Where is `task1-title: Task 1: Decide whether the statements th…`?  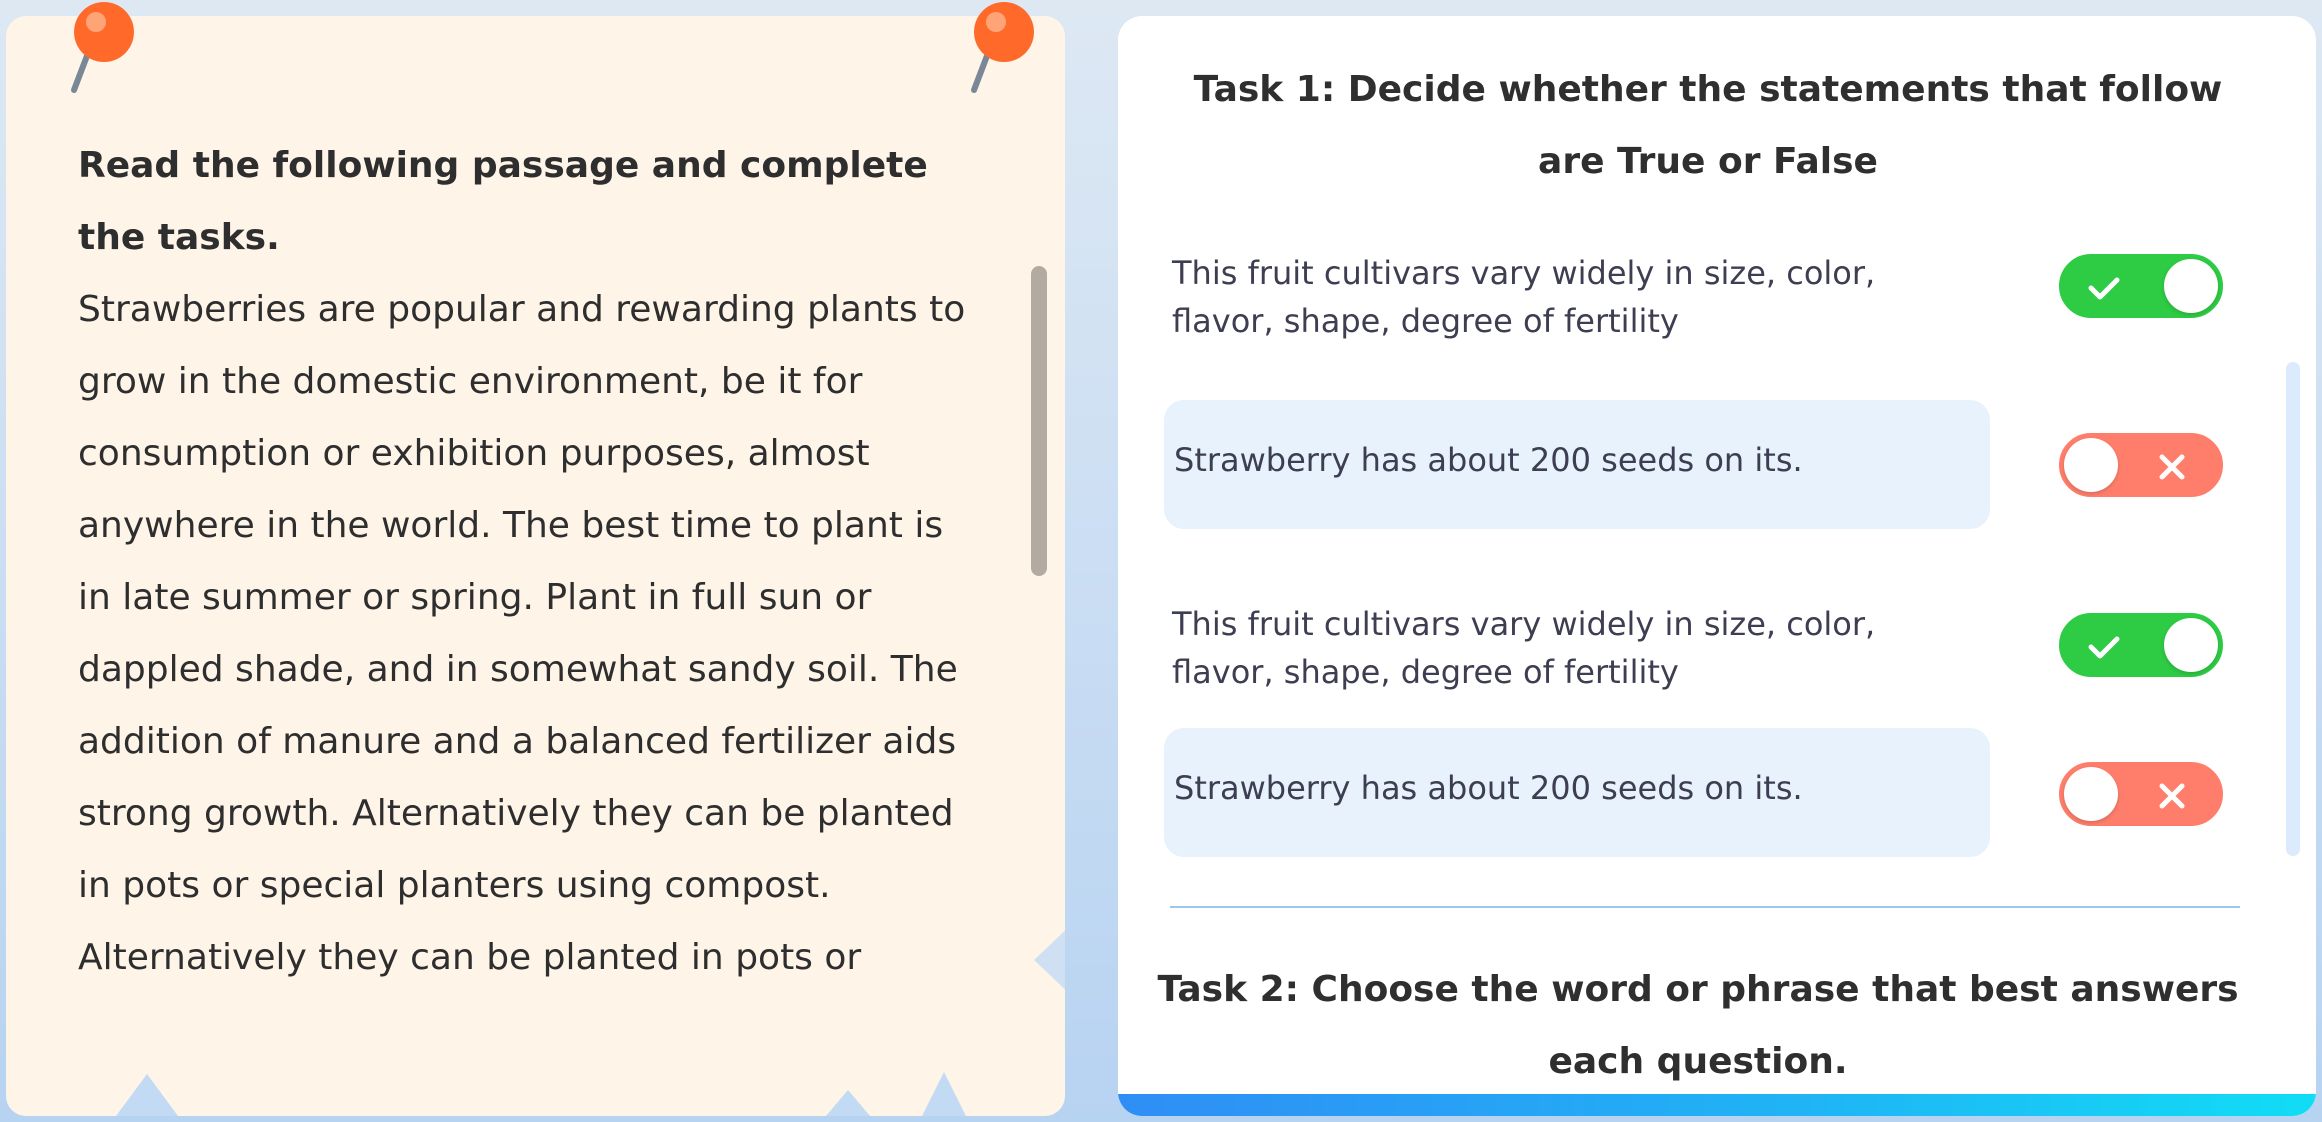 task1-title: Task 1: Decide whether the statements th… is located at coordinates (1708, 125).